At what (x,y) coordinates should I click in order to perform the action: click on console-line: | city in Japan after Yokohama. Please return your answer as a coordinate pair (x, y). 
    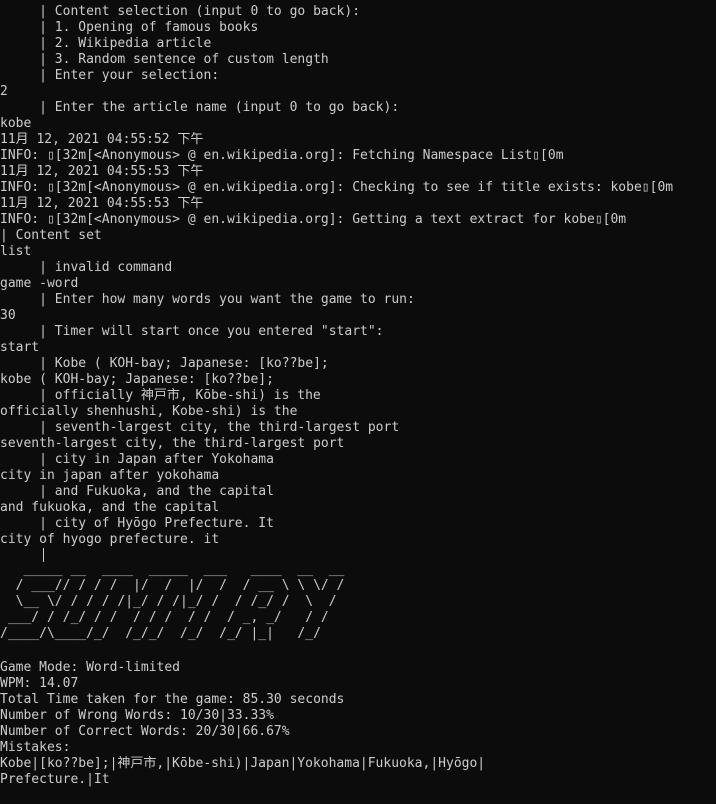
    Looking at the image, I should click on (137, 459).